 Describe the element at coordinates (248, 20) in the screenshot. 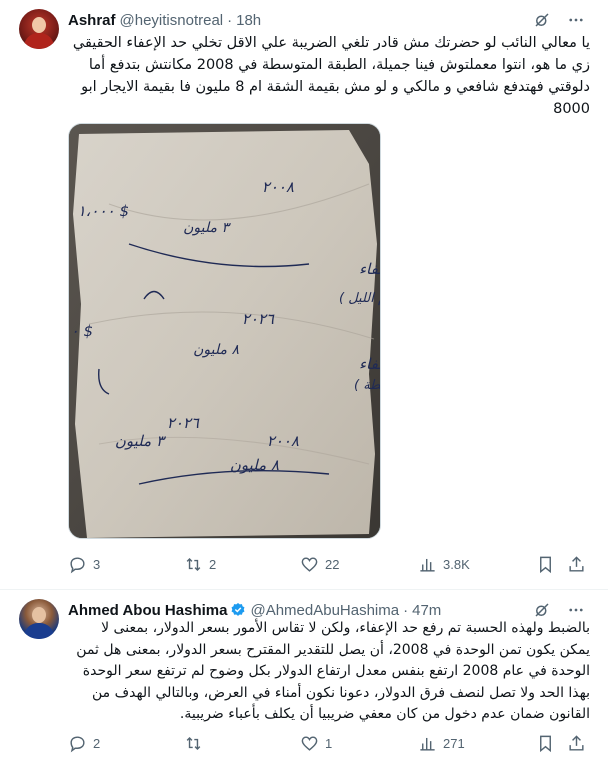

I see `timestamp: 18h` at that location.